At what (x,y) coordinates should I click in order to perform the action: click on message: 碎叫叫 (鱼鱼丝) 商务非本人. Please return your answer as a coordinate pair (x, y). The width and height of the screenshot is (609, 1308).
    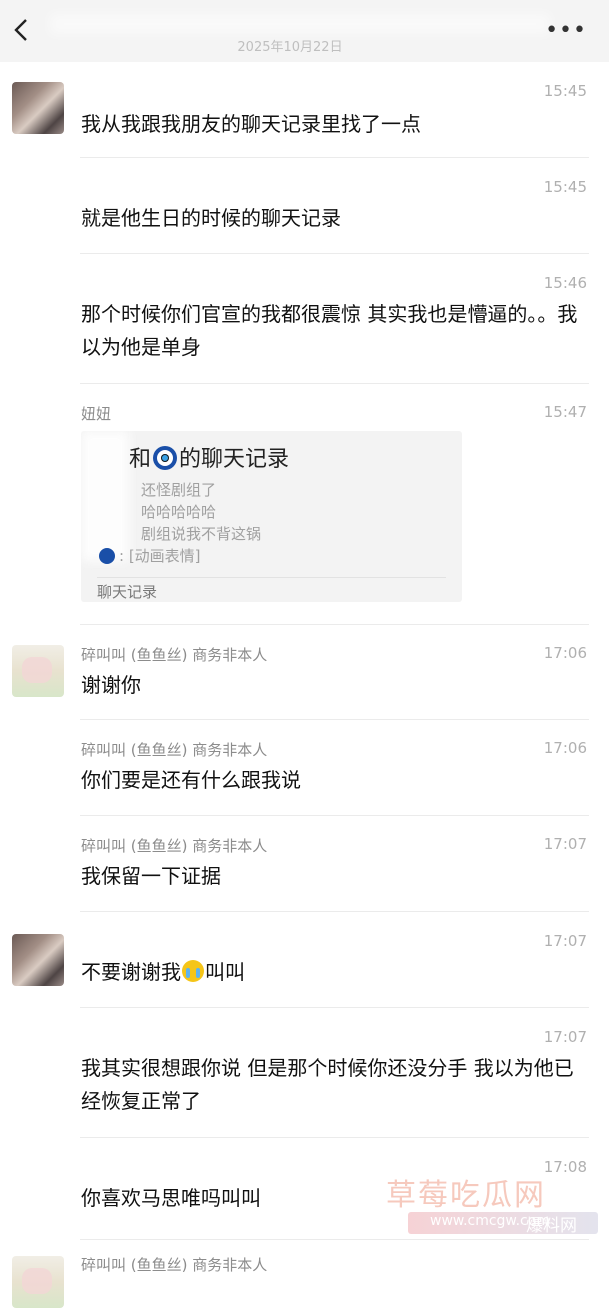
    Looking at the image, I should click on (304, 1274).